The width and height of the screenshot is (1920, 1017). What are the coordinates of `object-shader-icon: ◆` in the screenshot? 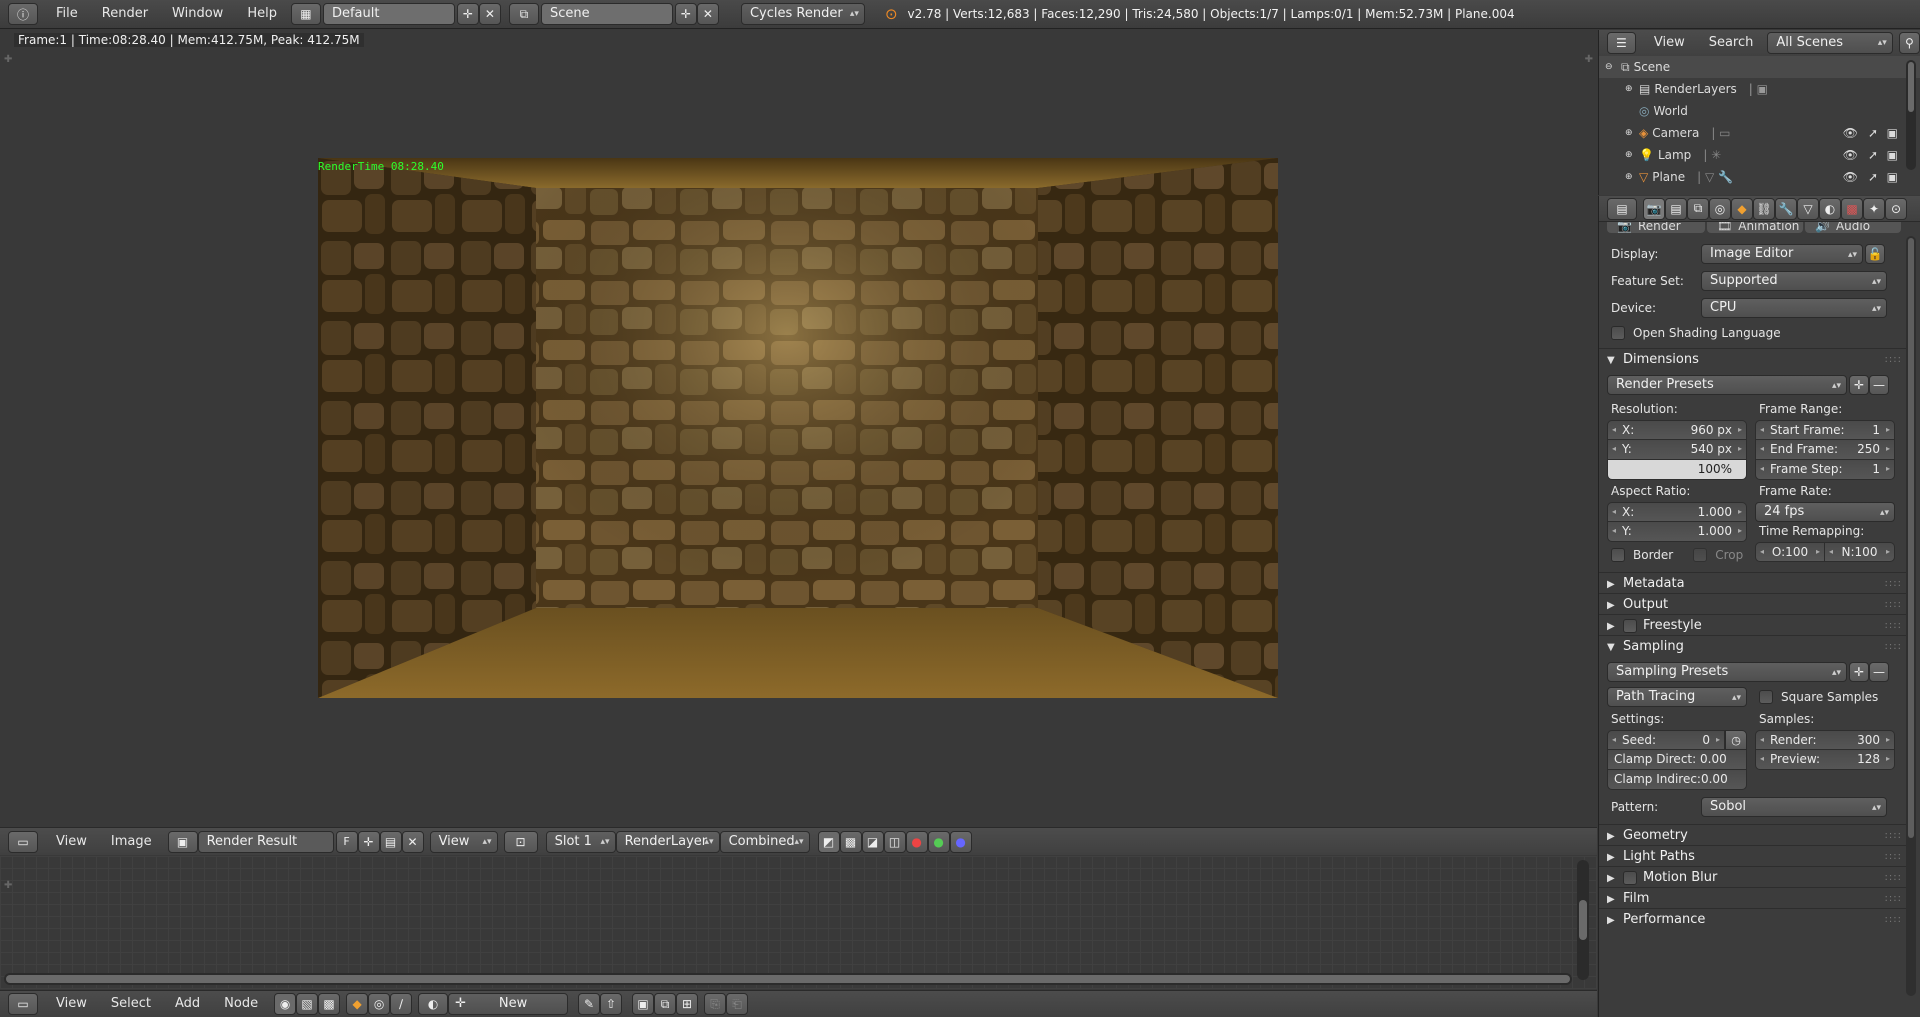 It's located at (357, 1004).